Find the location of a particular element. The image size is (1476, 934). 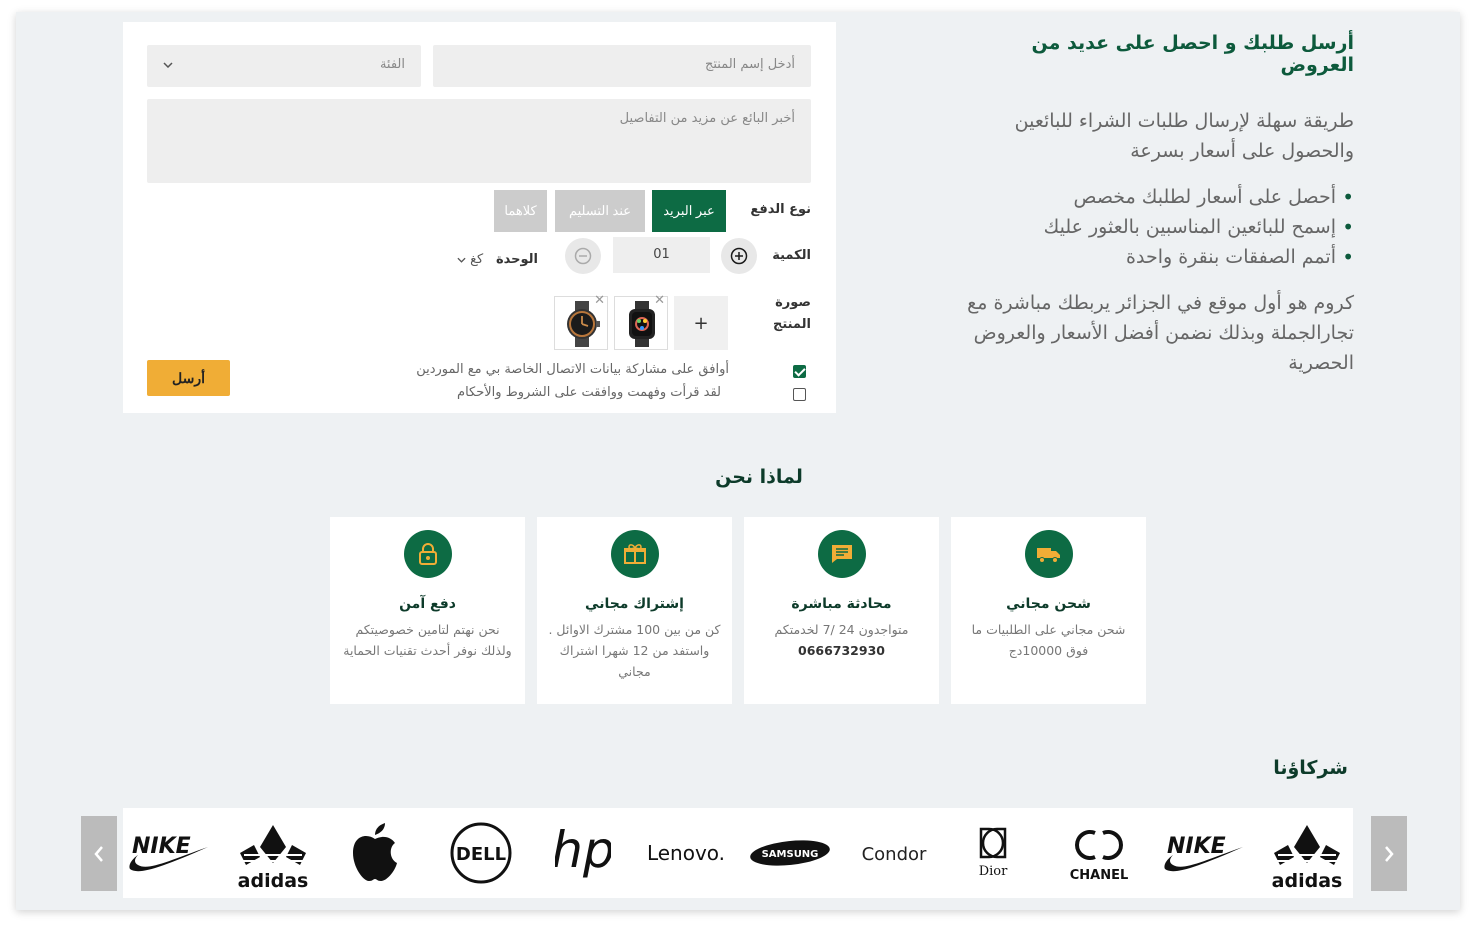

logo-wordmark: DELL is located at coordinates (481, 854).